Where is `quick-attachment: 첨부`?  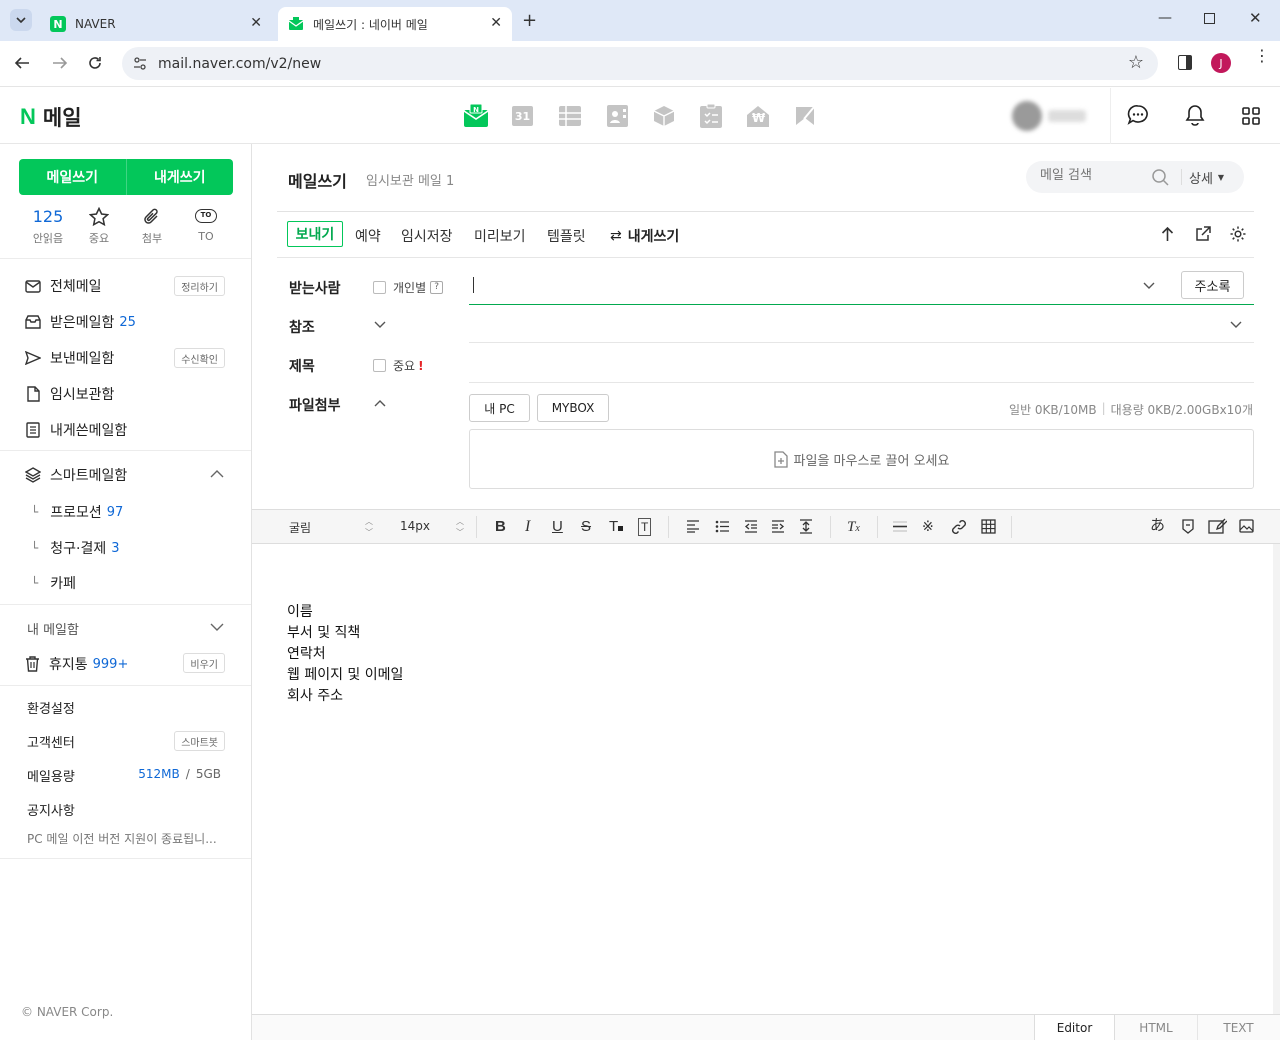 quick-attachment: 첨부 is located at coordinates (152, 226).